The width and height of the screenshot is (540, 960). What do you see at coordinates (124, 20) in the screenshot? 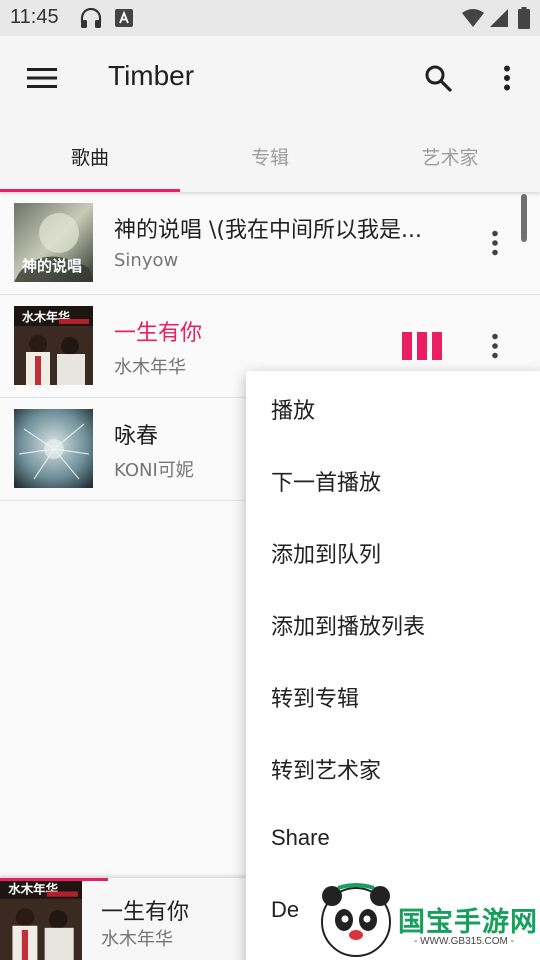
I see `text-a-icon` at bounding box center [124, 20].